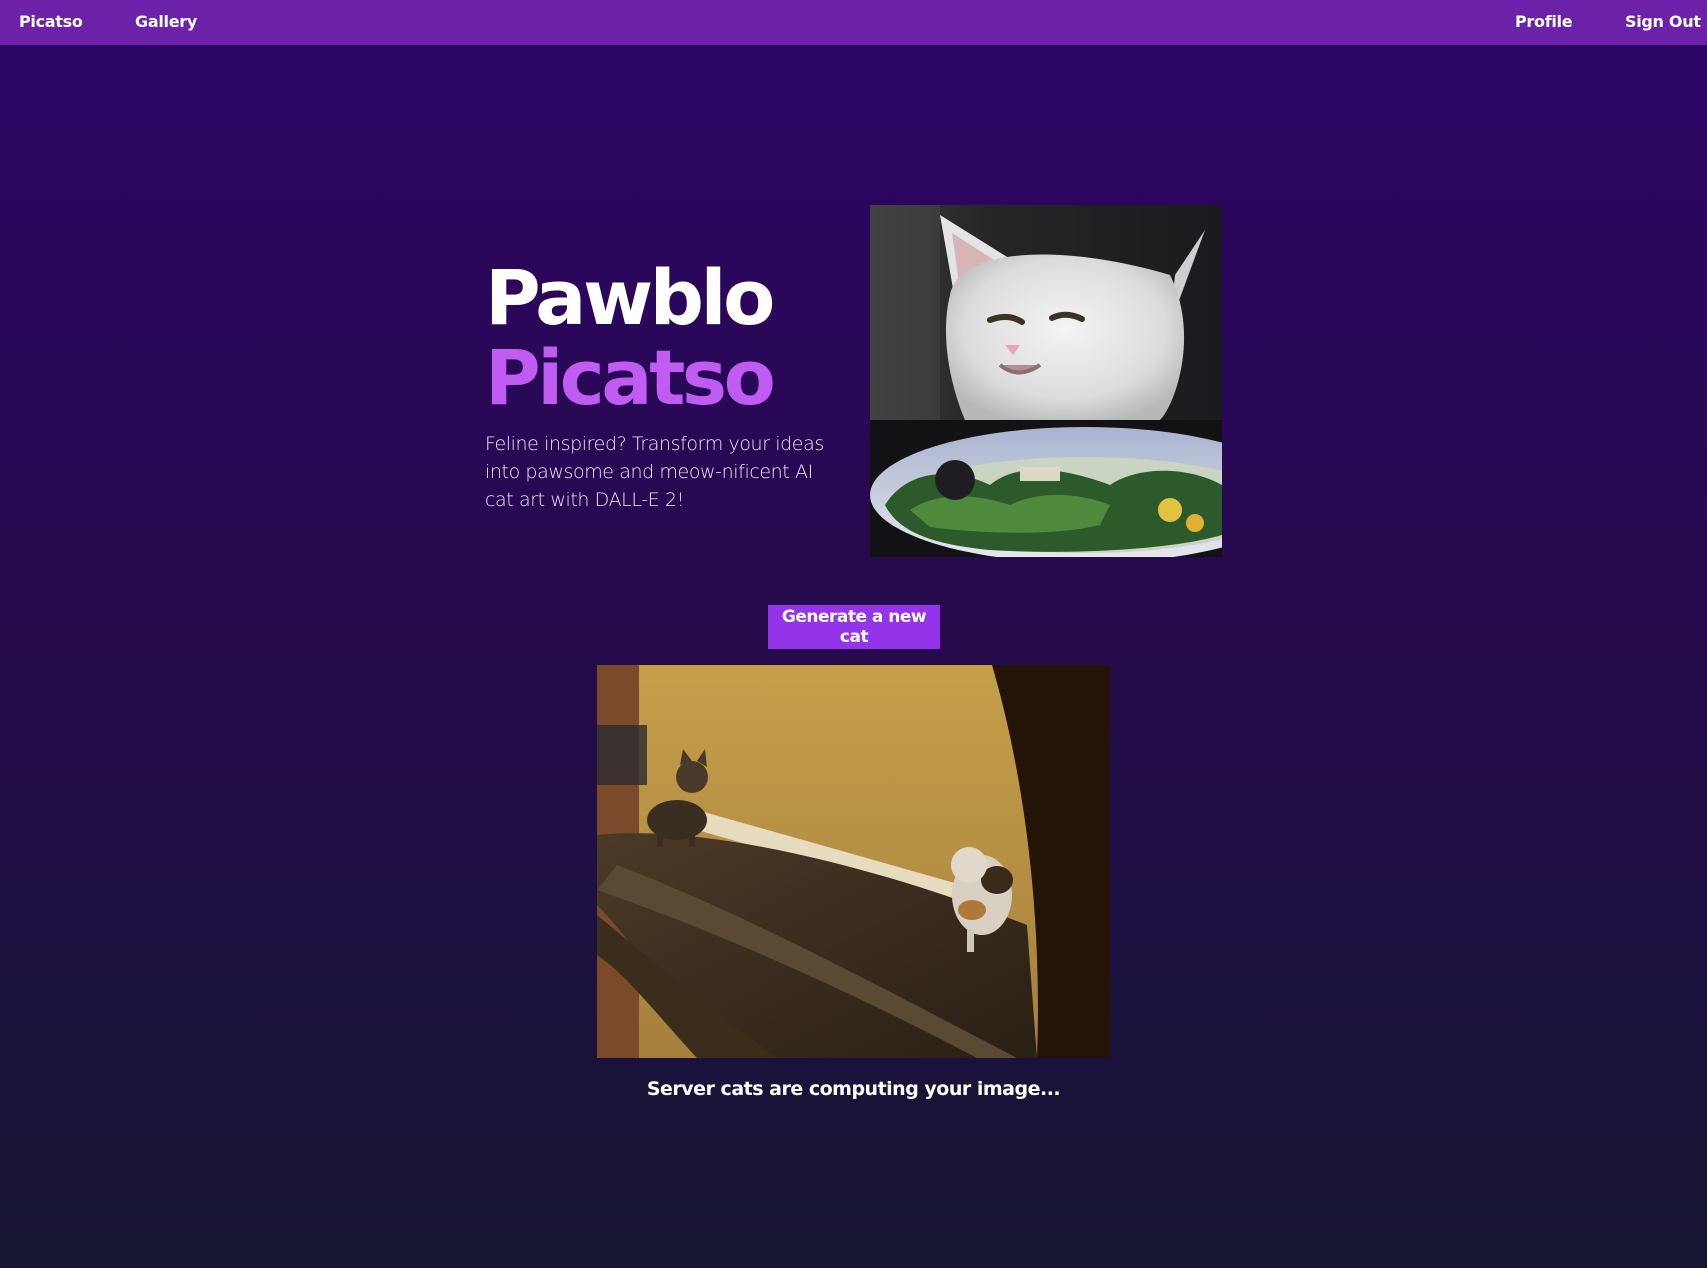 This screenshot has width=1707, height=1268. What do you see at coordinates (853, 22) in the screenshot?
I see `top-navbar: Picatso Gallery Profile Sign Out` at bounding box center [853, 22].